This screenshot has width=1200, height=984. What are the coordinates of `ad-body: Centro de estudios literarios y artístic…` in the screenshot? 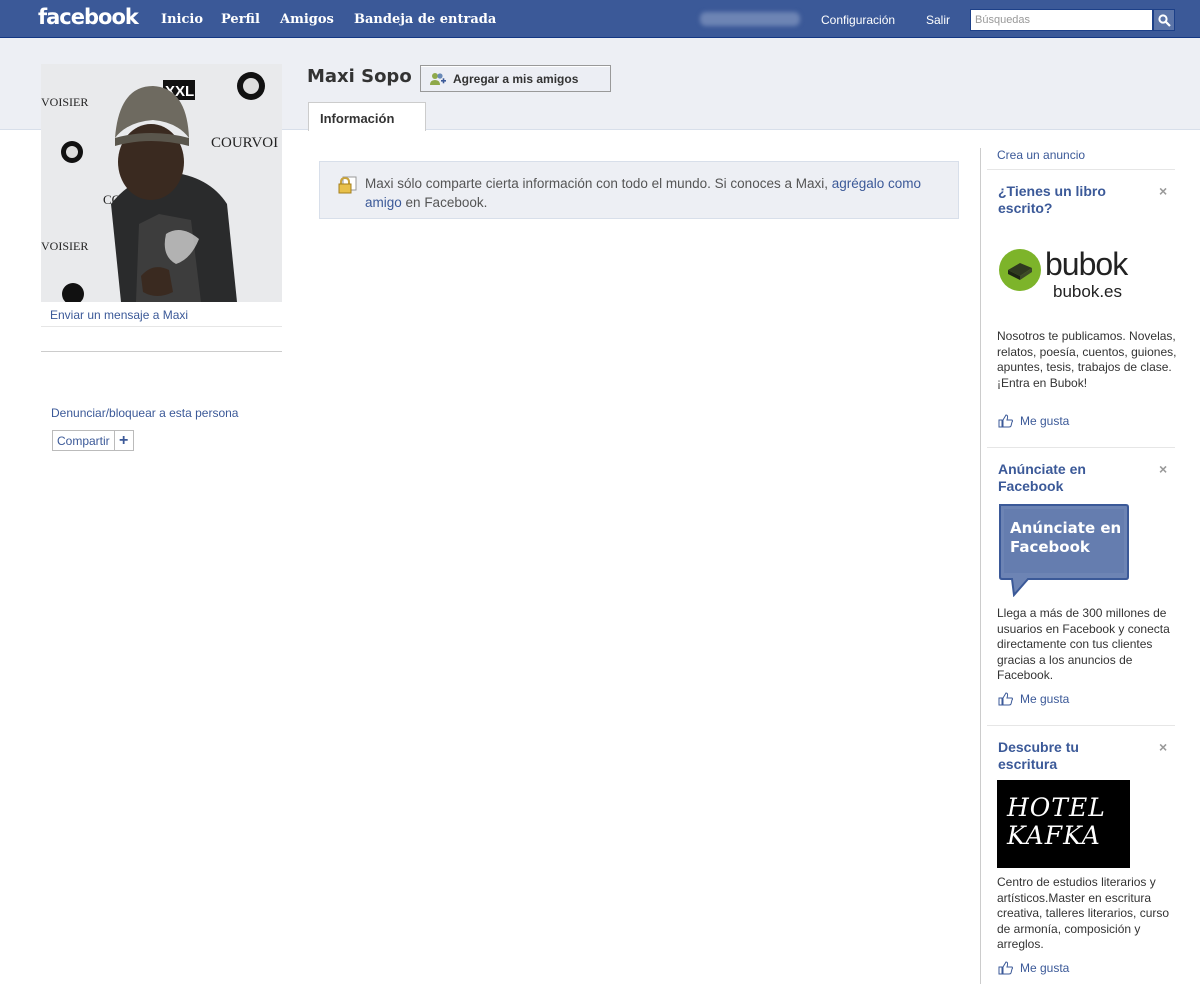 It's located at (1083, 913).